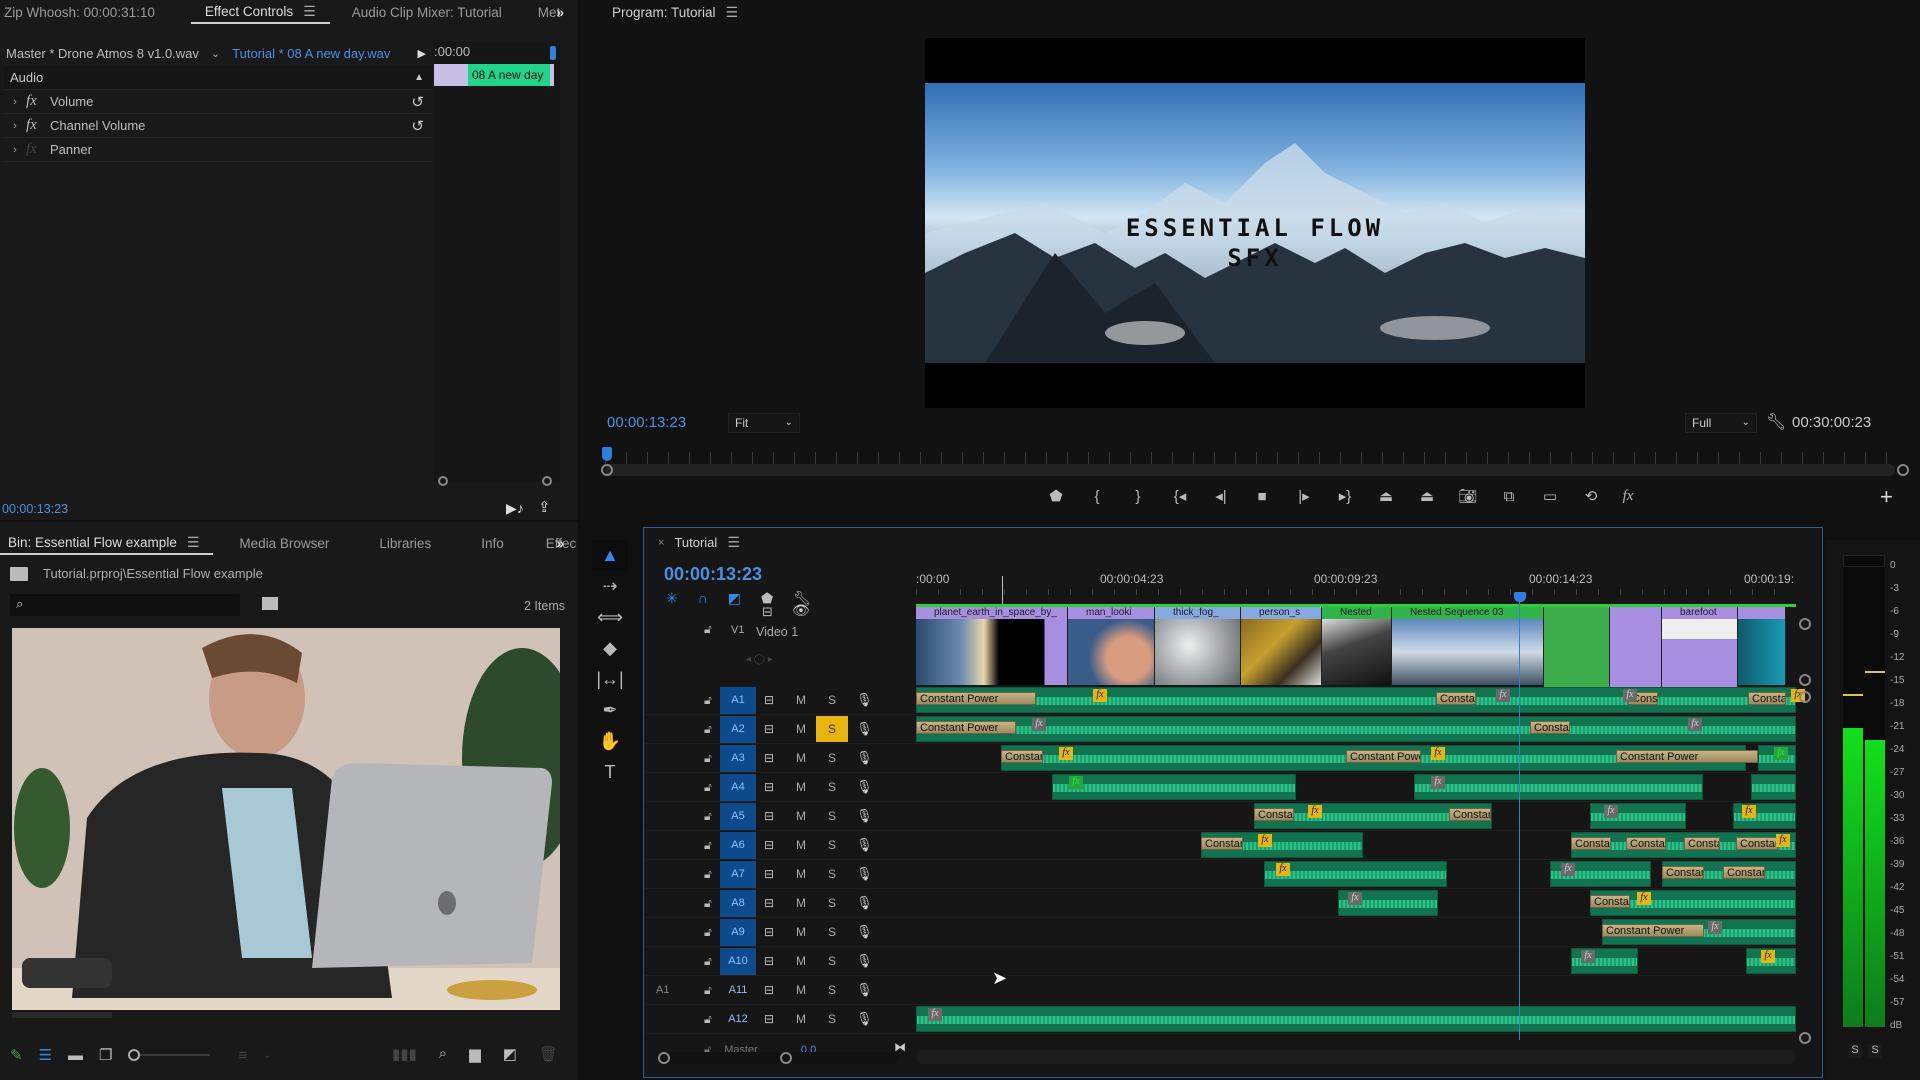 The image size is (1920, 1080). Describe the element at coordinates (646, 422) in the screenshot. I see `program-timecode: 00:00:13:23` at that location.